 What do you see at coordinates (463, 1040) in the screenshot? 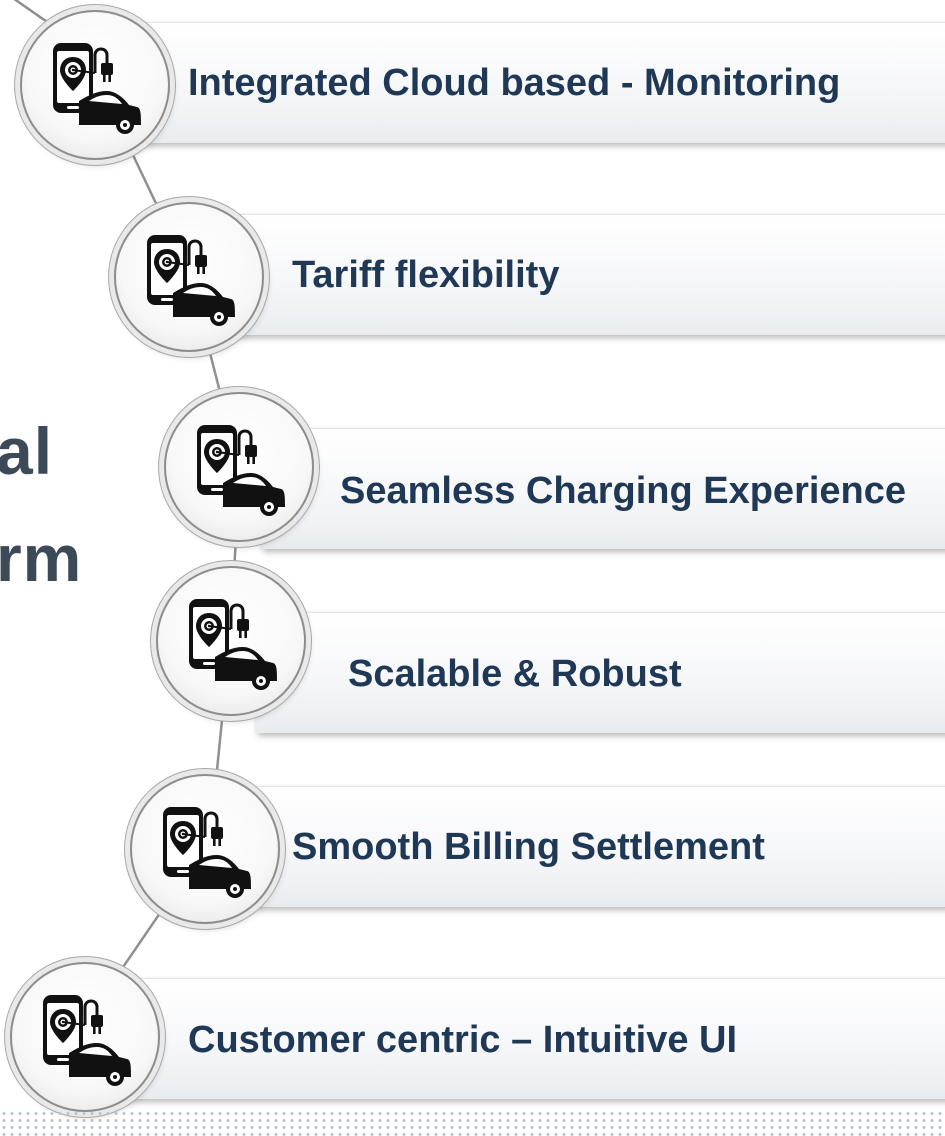
I see `feature-label-customer-centric: Customer centric – Intuitive UI` at bounding box center [463, 1040].